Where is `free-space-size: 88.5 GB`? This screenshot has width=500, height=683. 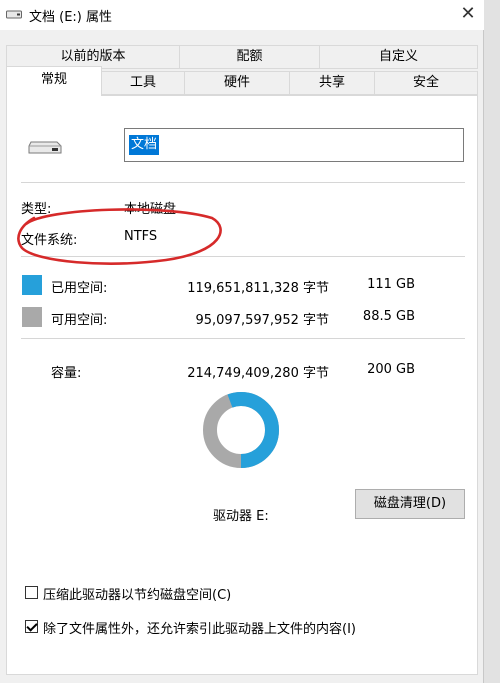
free-space-size: 88.5 GB is located at coordinates (388, 316).